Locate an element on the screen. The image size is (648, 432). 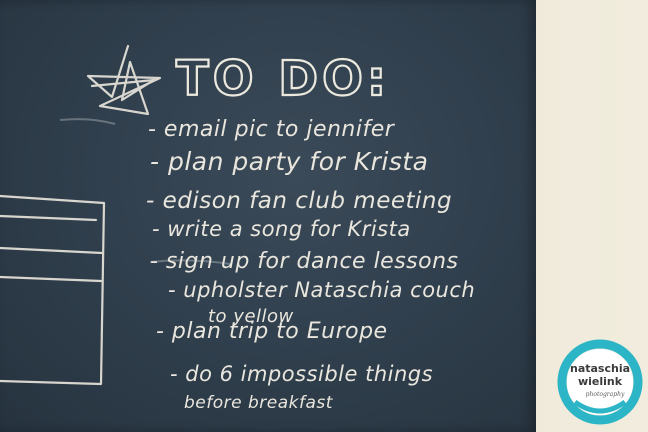
logo-text-line2: wielink is located at coordinates (600, 381).